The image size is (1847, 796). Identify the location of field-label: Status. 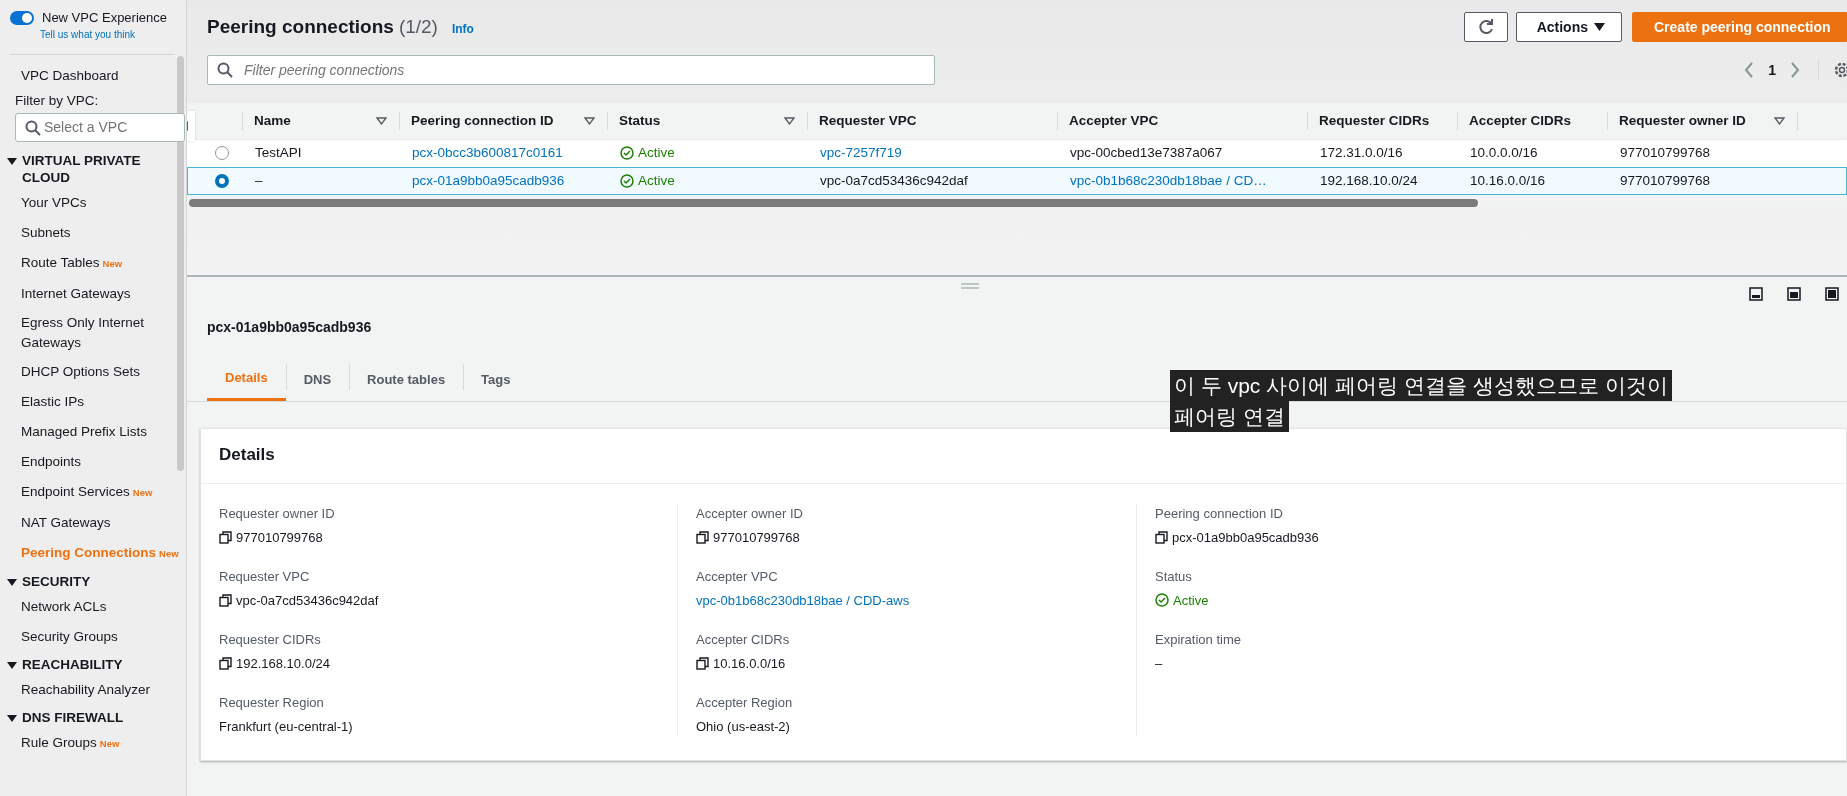
(1174, 577).